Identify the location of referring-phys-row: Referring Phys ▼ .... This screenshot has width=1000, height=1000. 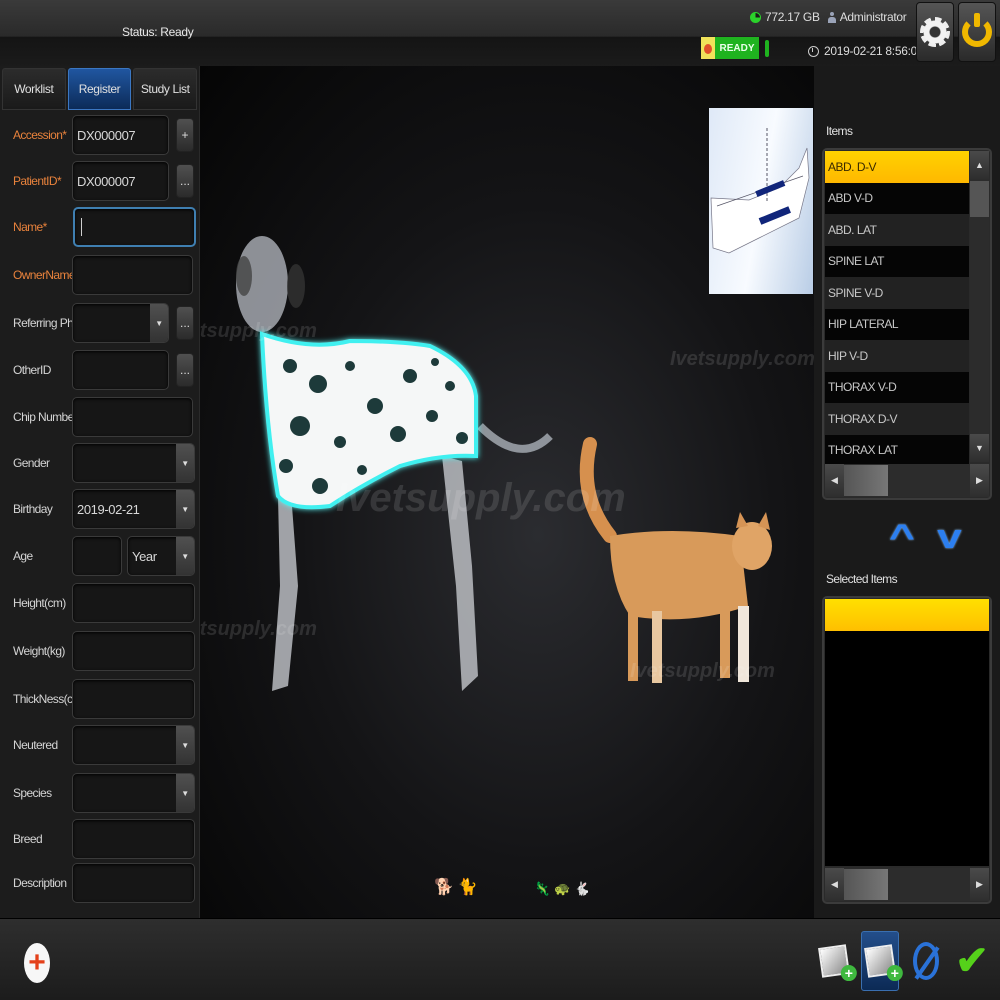
(100, 323).